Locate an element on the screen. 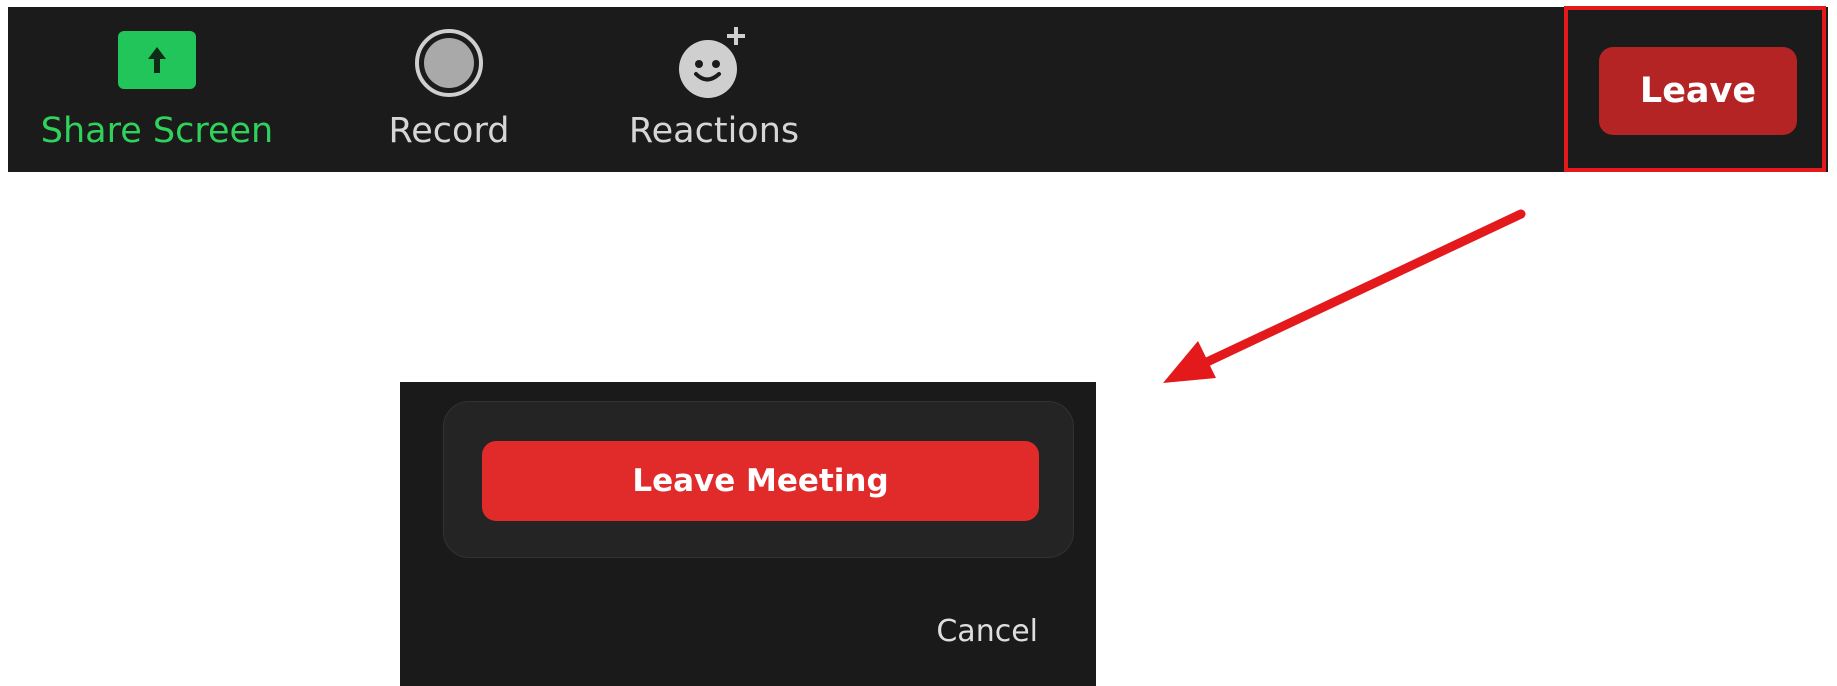 This screenshot has height=686, width=1837. leave-options-card: Leave Meeting is located at coordinates (758, 479).